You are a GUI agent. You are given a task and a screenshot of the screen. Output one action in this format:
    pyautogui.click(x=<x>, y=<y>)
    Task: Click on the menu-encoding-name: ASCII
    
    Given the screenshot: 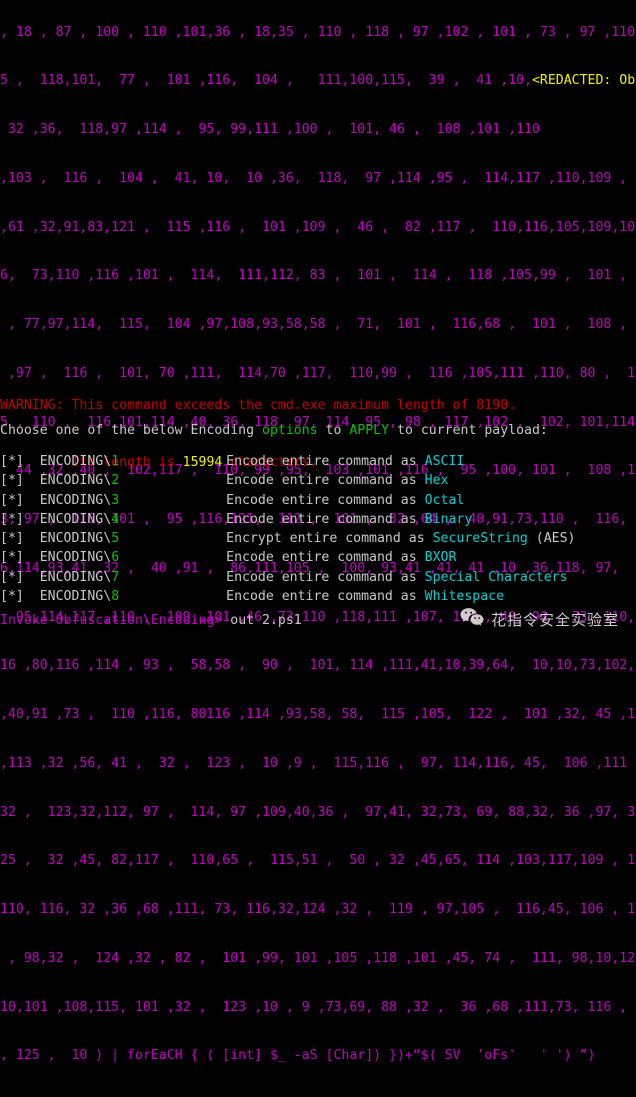 What is the action you would take?
    pyautogui.click(x=444, y=461)
    